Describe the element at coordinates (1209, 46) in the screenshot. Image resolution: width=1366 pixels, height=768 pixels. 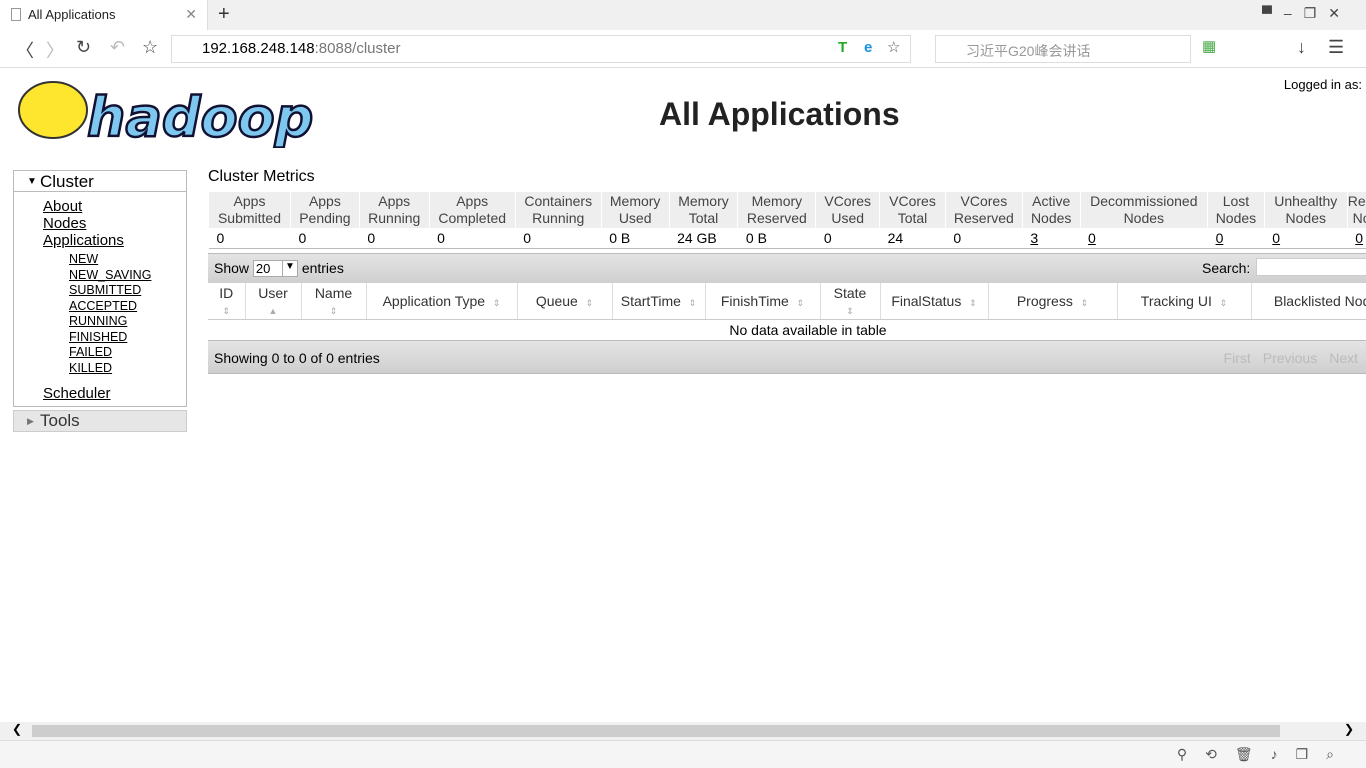
I see `apps-grid-icon: ▦` at that location.